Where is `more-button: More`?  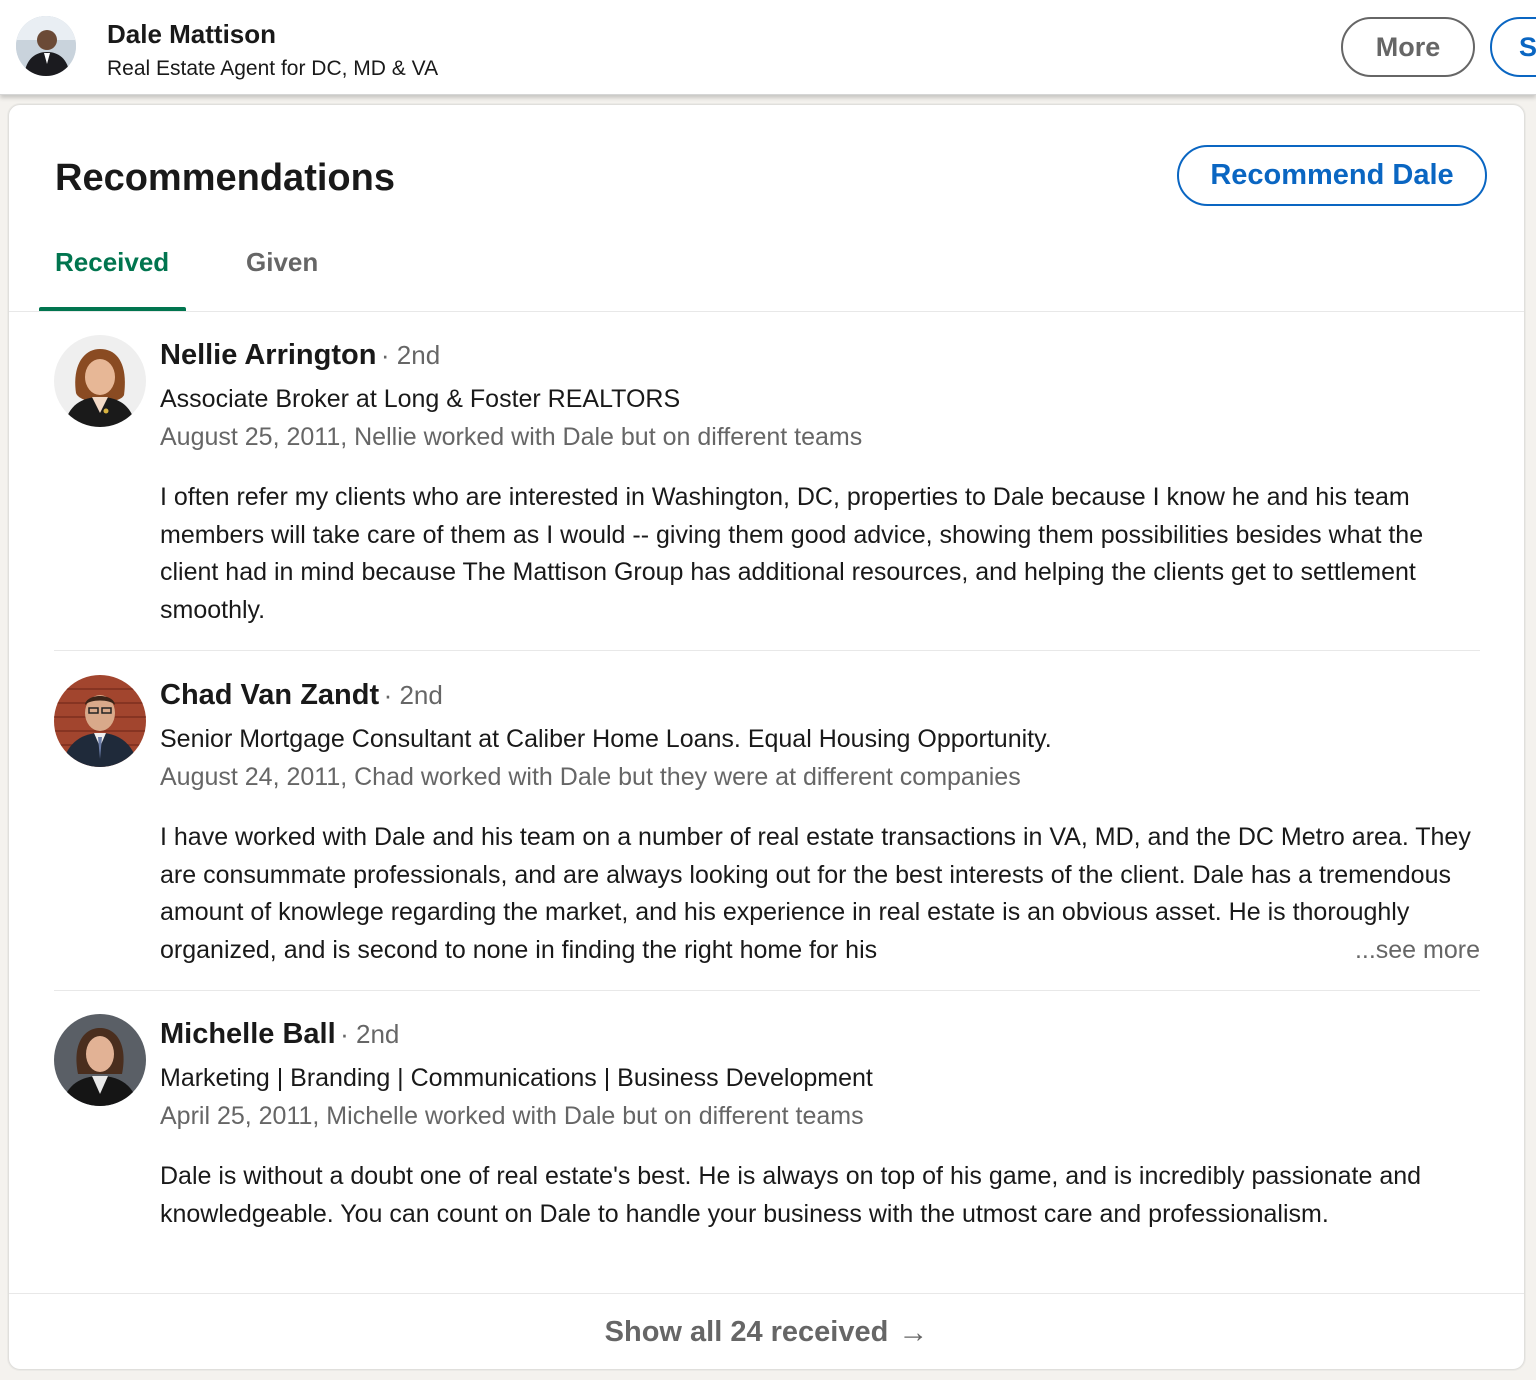
more-button: More is located at coordinates (1408, 47).